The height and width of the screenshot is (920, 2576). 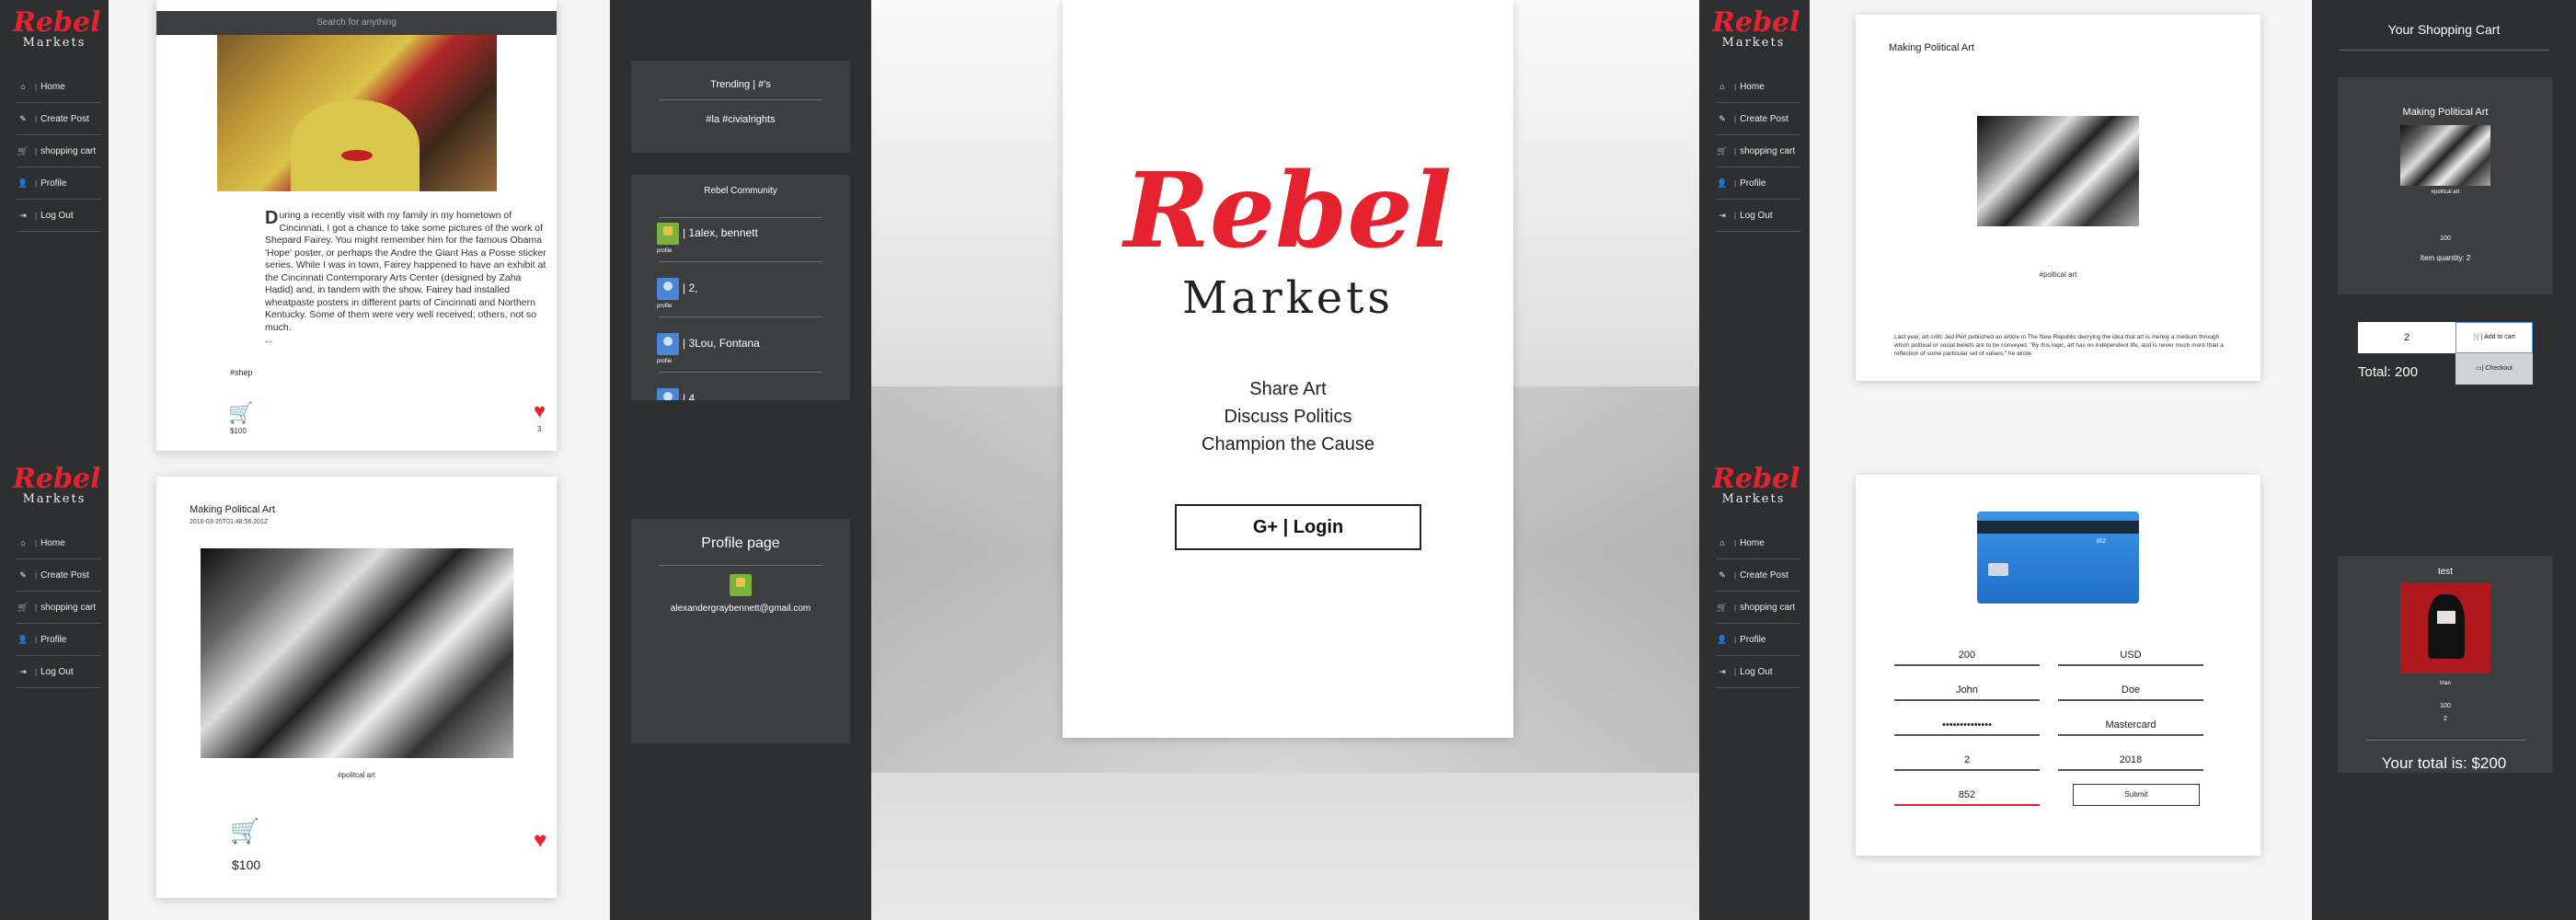 What do you see at coordinates (740, 120) in the screenshot?
I see `trending-tags: #la #civialrights` at bounding box center [740, 120].